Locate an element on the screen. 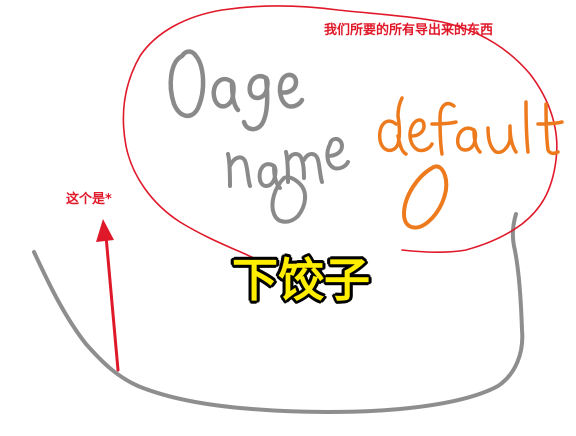 This screenshot has width=576, height=436. handwriting-age: 0age is located at coordinates (236, 90).